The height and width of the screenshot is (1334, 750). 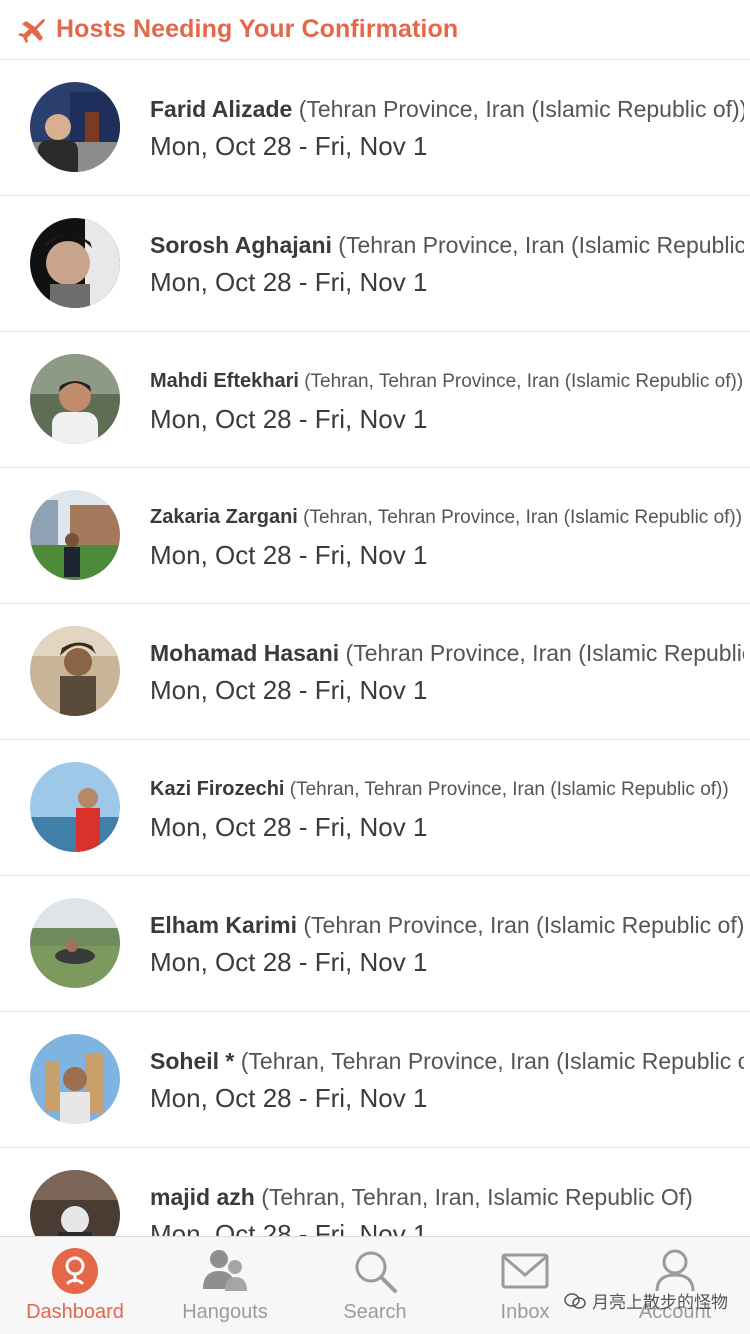 What do you see at coordinates (224, 381) in the screenshot?
I see `host-name: Mahdi Eftekhari` at bounding box center [224, 381].